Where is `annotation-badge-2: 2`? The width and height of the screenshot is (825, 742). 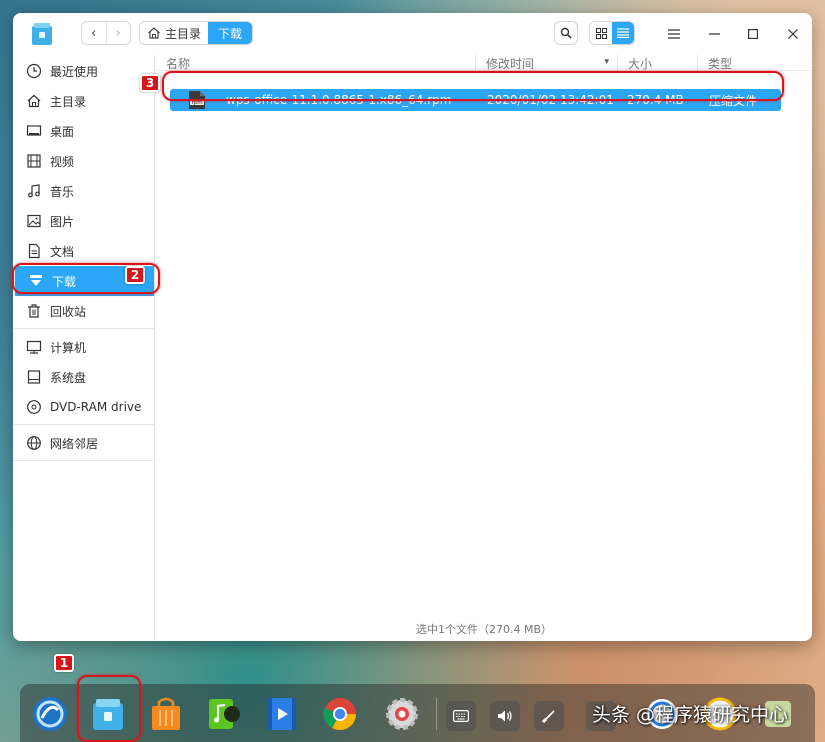 annotation-badge-2: 2 is located at coordinates (135, 275).